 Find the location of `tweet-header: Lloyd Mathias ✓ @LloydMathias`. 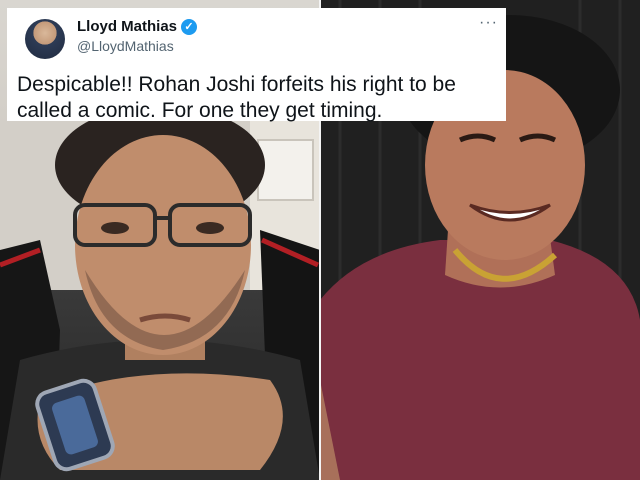

tweet-header: Lloyd Mathias ✓ @LloydMathias is located at coordinates (256, 37).